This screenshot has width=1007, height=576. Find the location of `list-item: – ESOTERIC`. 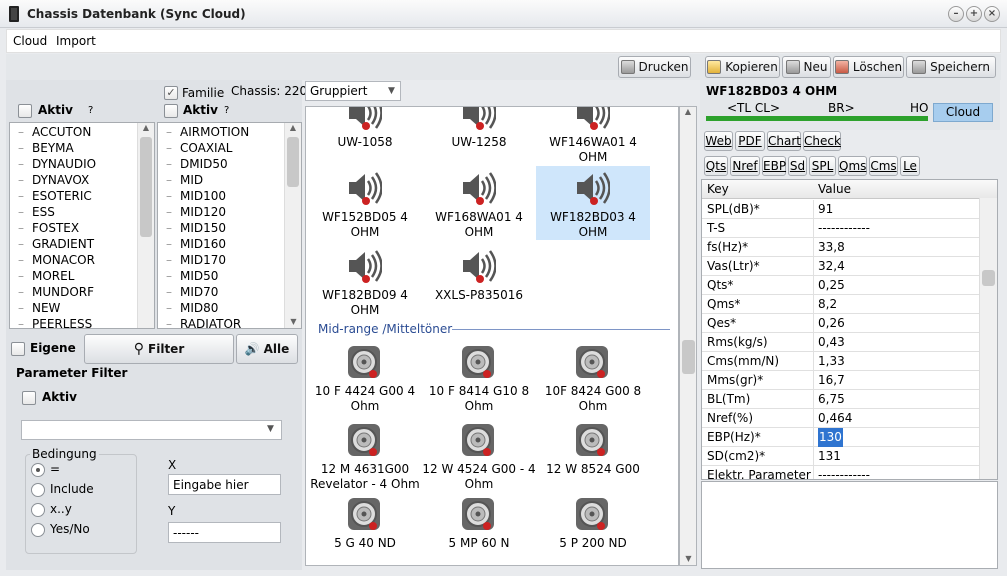

list-item: – ESOTERIC is located at coordinates (51, 196).